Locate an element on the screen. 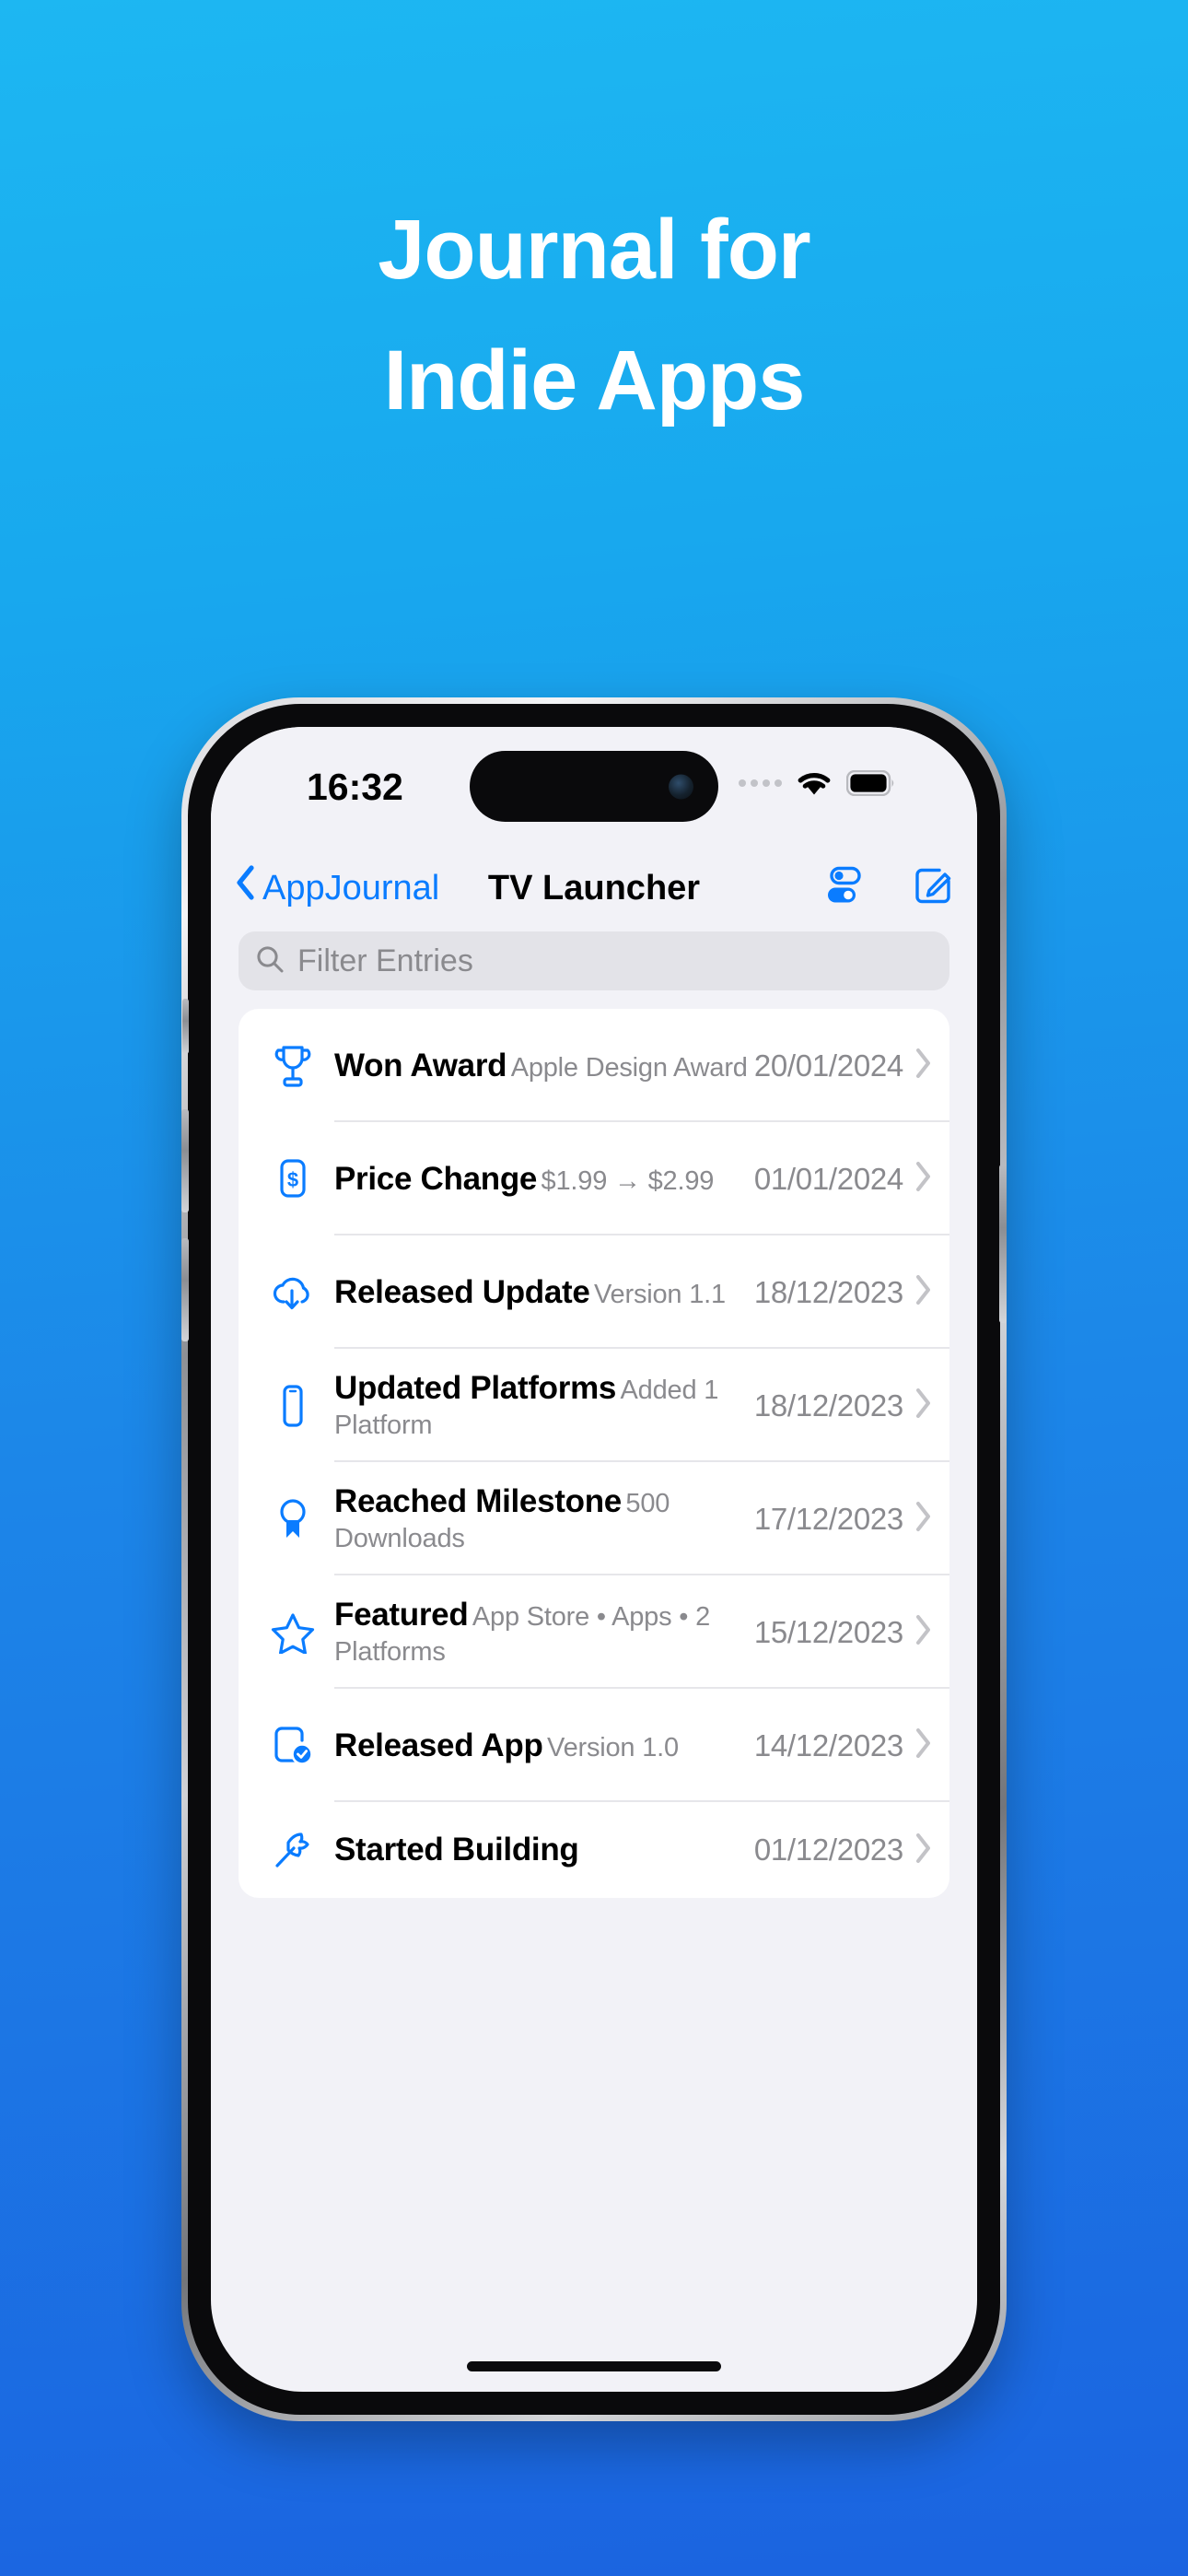  entry-title: Updated Platforms is located at coordinates (476, 1387).